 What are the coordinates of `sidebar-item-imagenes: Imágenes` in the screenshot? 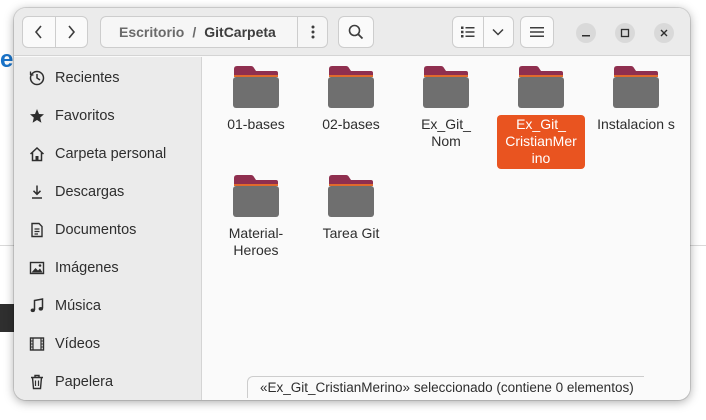 It's located at (108, 268).